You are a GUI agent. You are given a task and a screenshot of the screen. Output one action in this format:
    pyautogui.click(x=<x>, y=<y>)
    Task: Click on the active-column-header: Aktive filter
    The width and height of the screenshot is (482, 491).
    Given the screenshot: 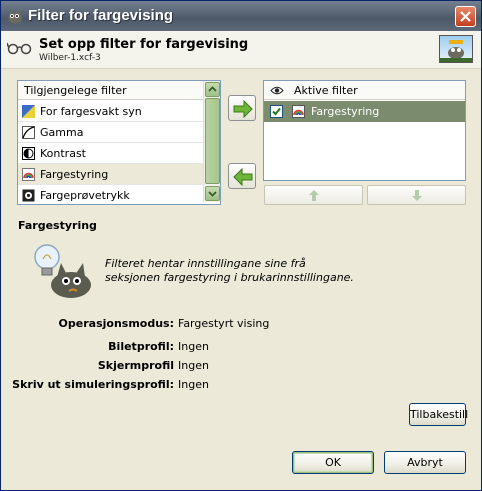 What is the action you would take?
    pyautogui.click(x=364, y=90)
    